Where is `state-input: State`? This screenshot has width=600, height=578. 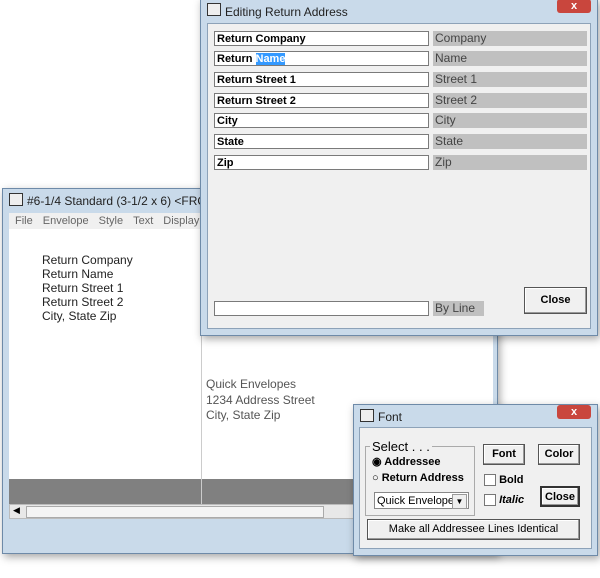
state-input: State is located at coordinates (321, 141).